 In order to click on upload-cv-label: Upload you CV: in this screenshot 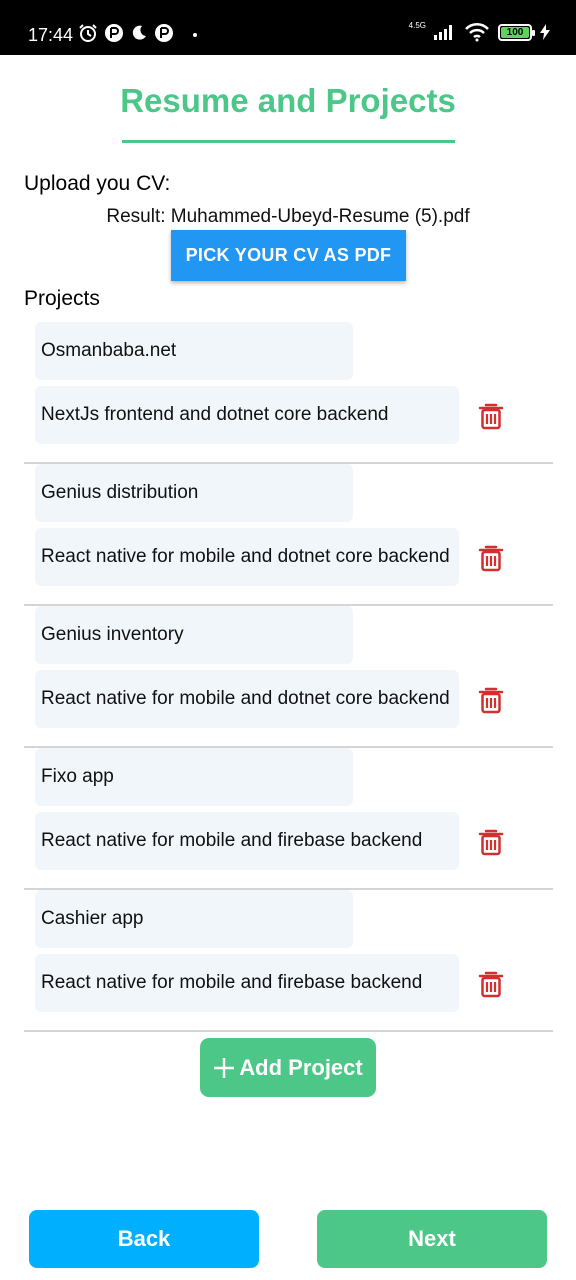, I will do `click(97, 183)`.